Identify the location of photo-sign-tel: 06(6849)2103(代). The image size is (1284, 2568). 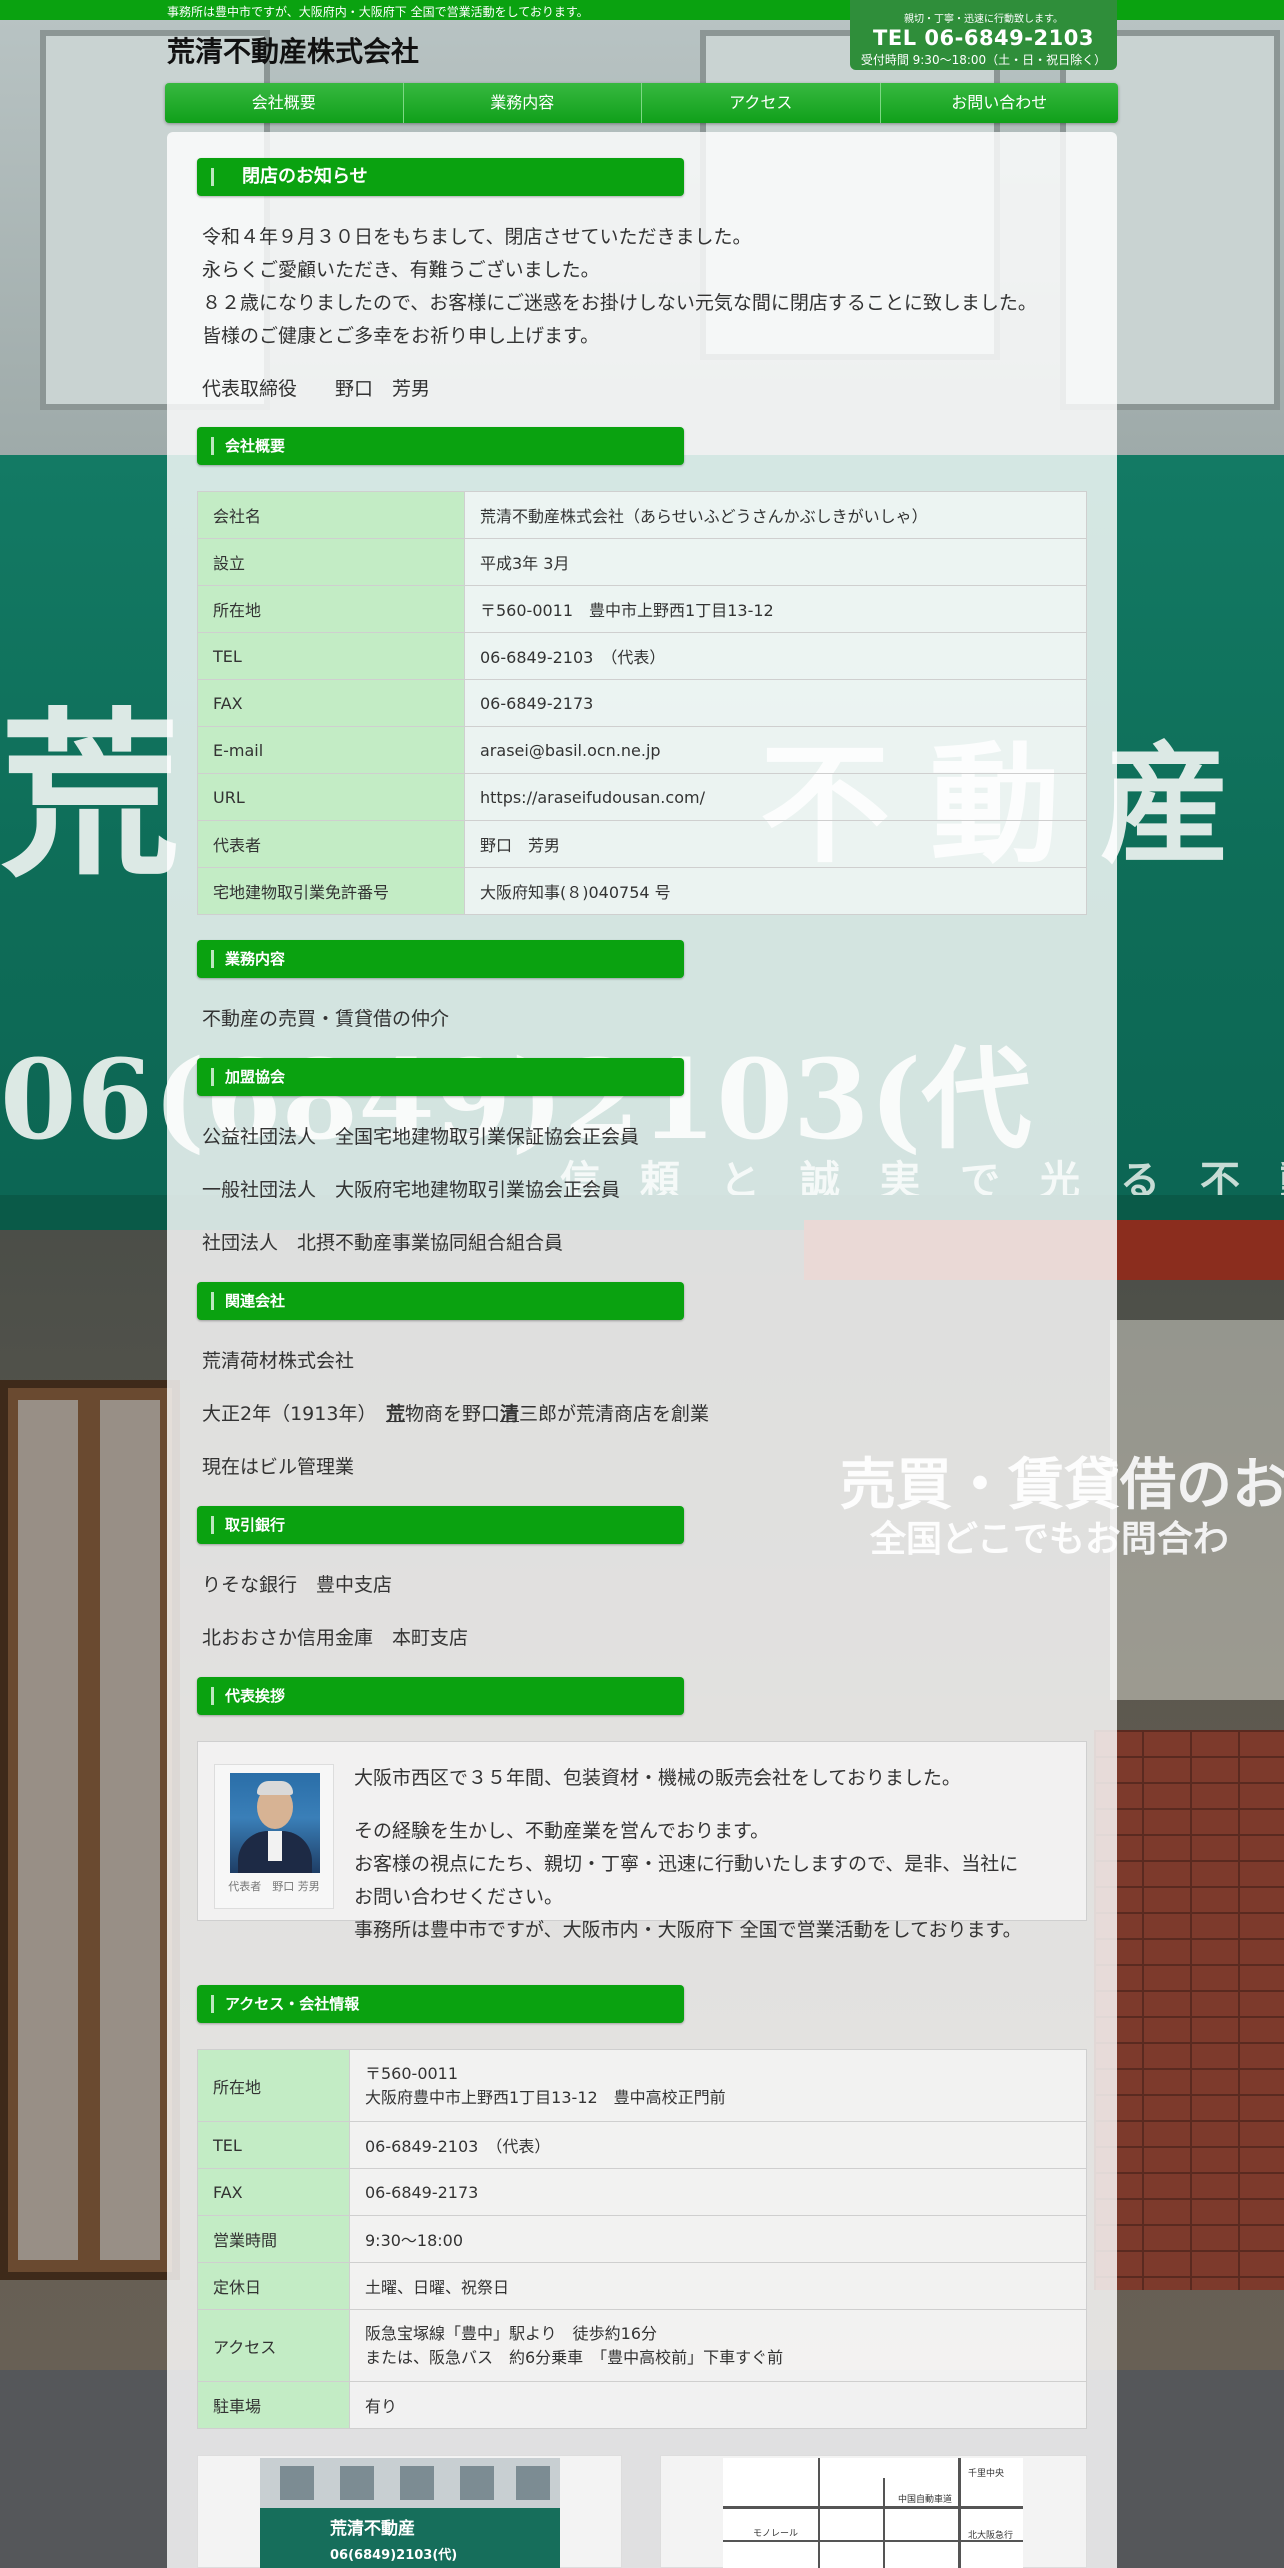
(394, 2555).